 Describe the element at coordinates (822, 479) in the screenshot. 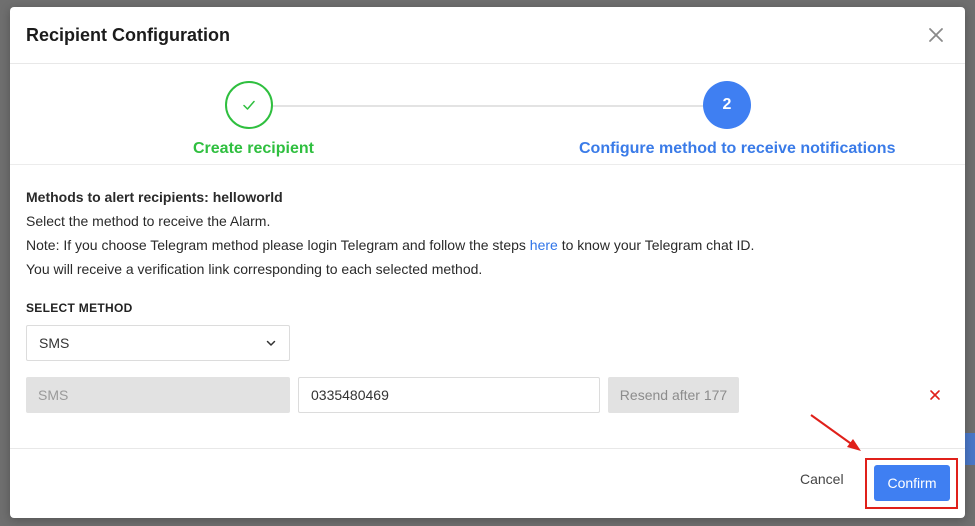

I see `cancel-button: Cancel` at that location.